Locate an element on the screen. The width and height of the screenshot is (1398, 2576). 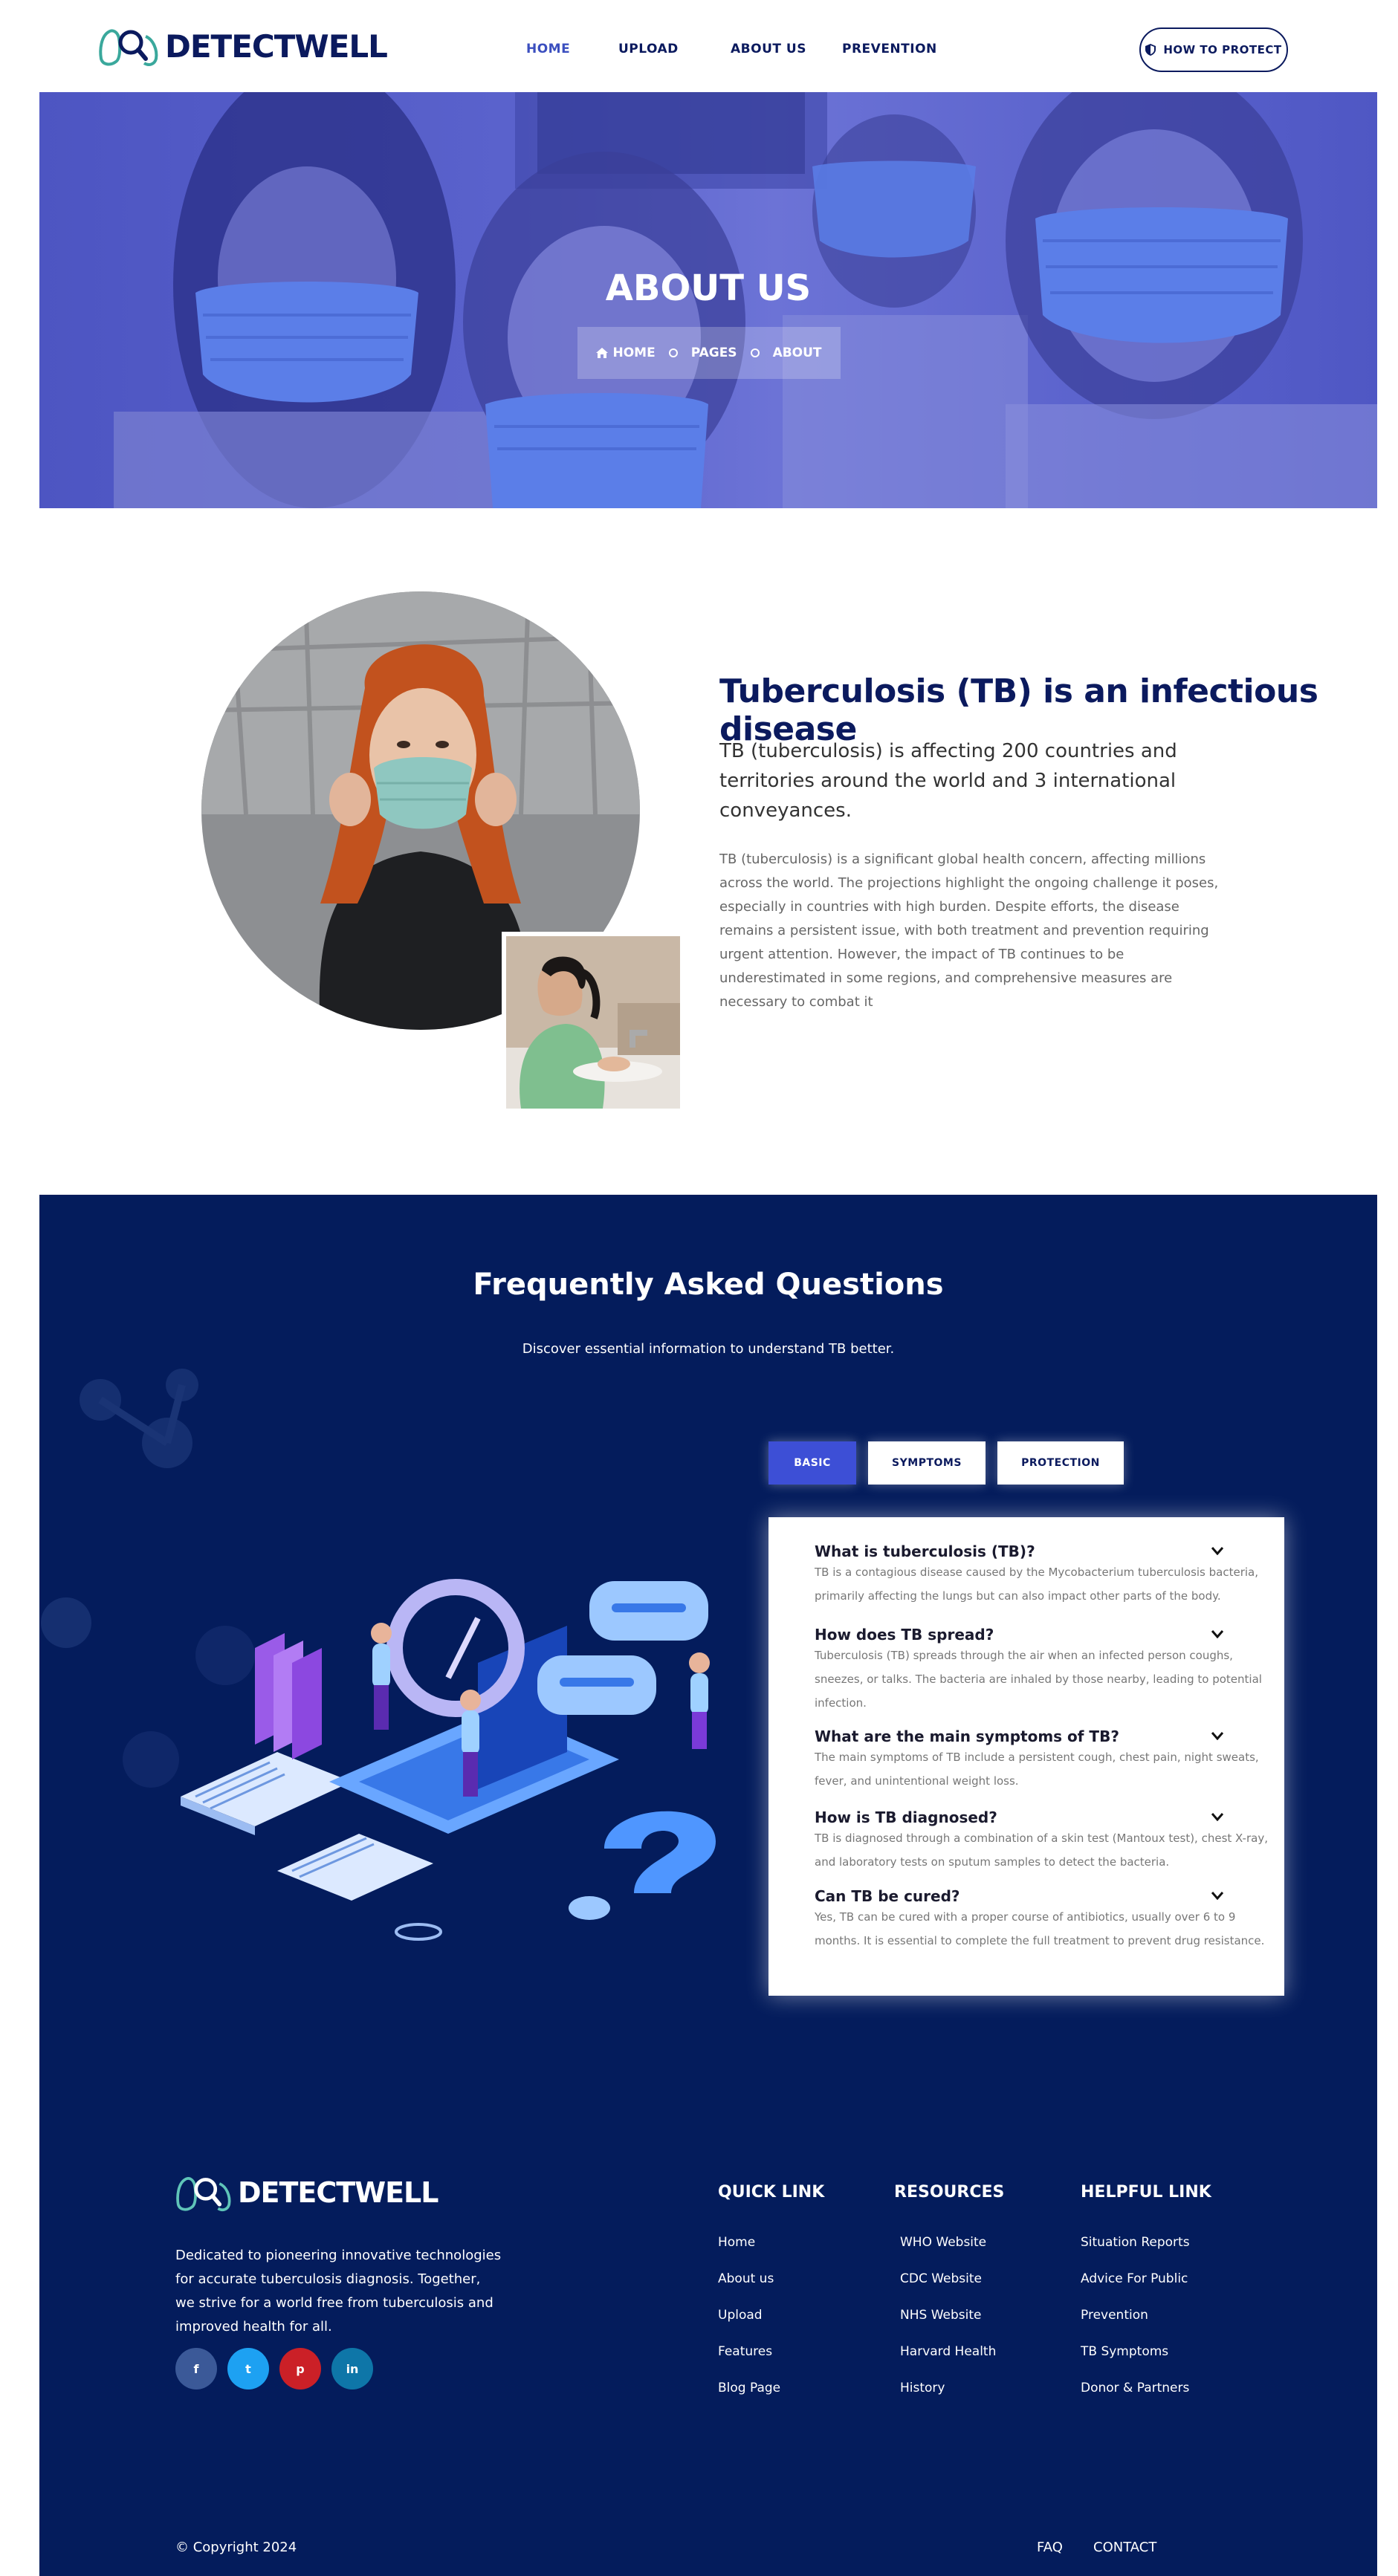
tab-protection: PROTECTION is located at coordinates (1060, 1463).